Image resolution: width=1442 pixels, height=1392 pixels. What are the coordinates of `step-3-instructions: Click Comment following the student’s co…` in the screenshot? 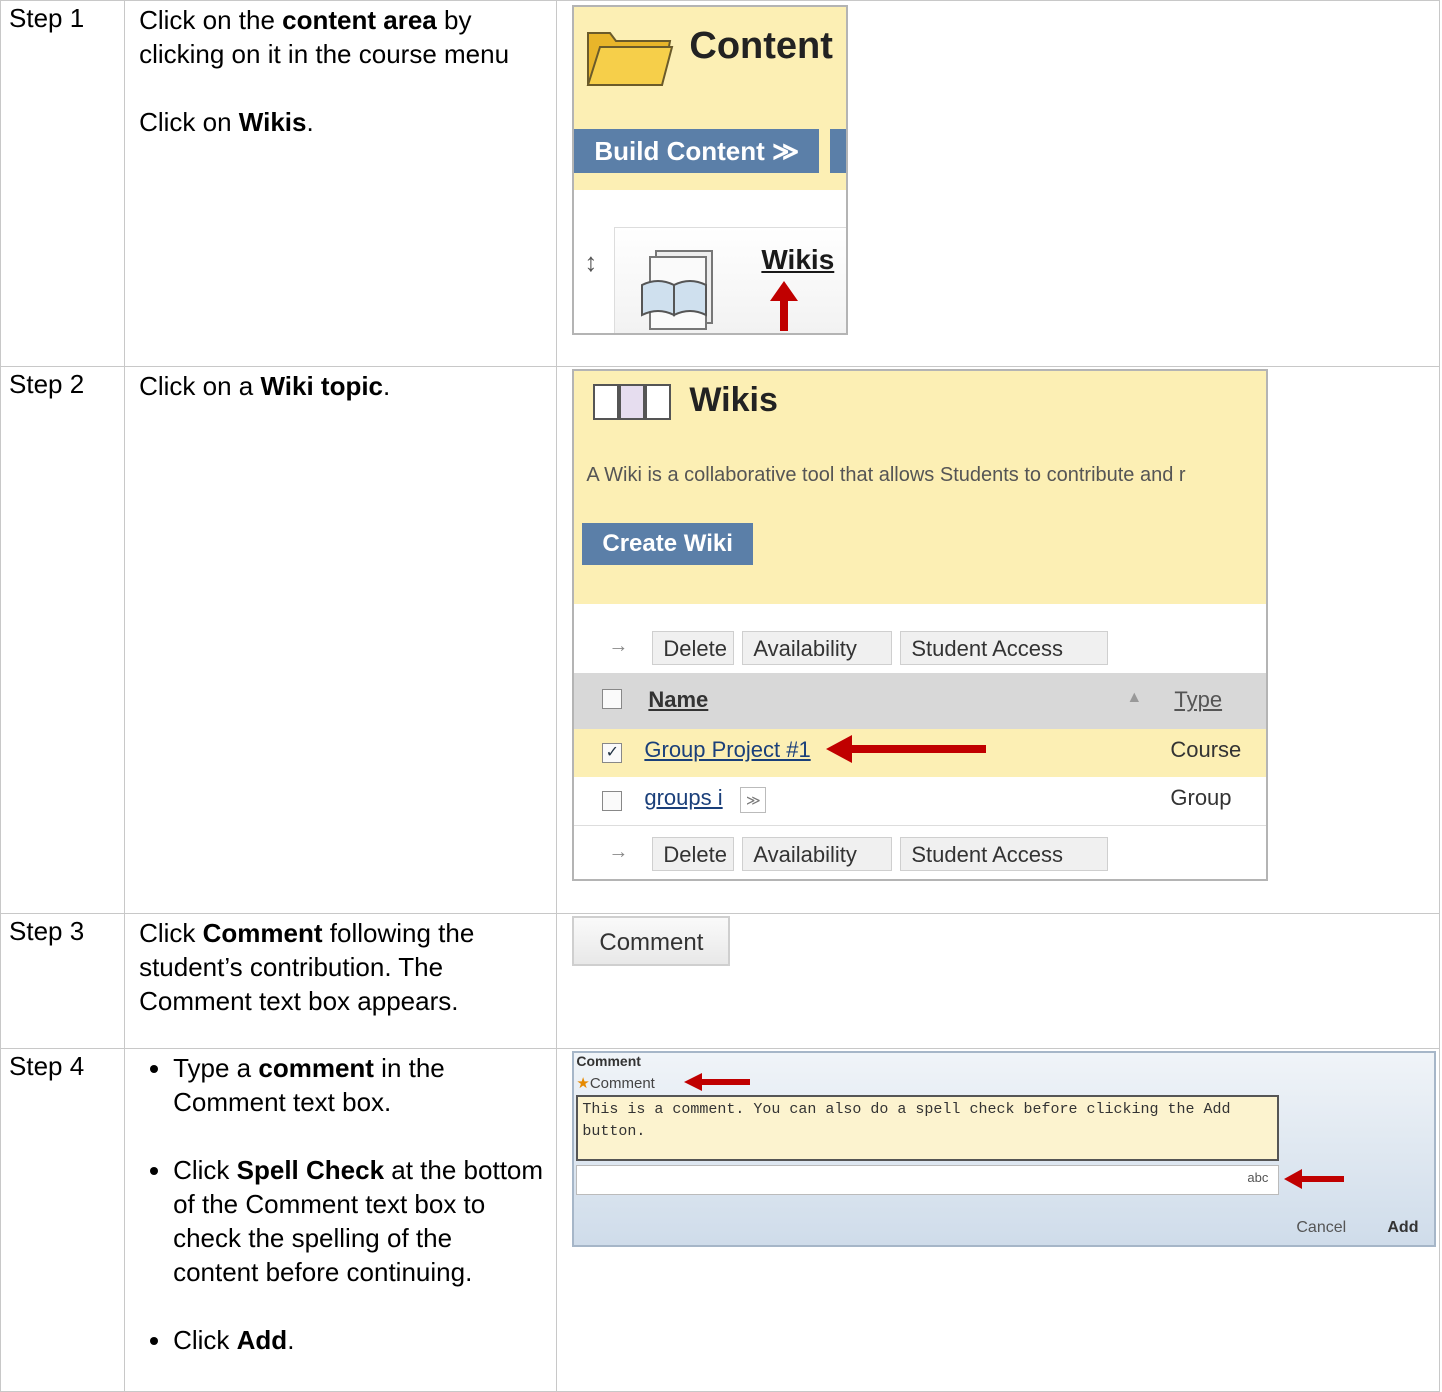 It's located at (341, 981).